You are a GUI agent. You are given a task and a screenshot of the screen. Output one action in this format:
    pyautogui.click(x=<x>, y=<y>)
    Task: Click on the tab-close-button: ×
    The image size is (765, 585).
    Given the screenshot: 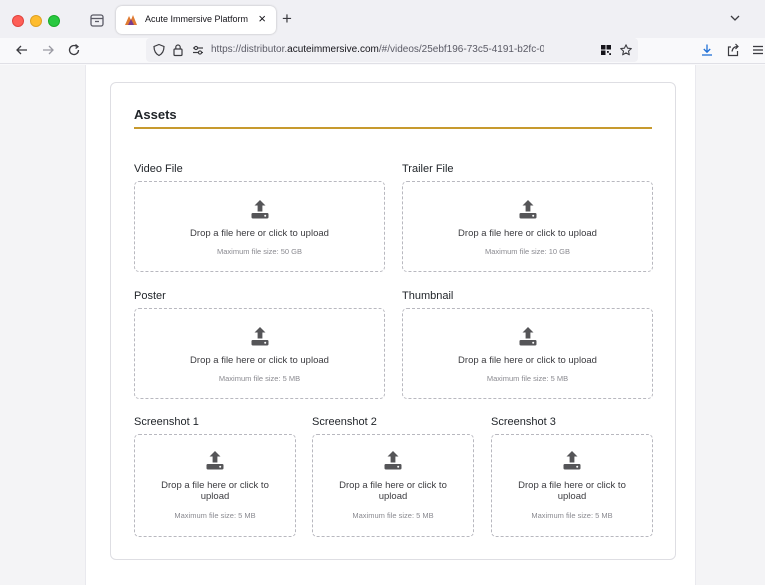 What is the action you would take?
    pyautogui.click(x=262, y=19)
    